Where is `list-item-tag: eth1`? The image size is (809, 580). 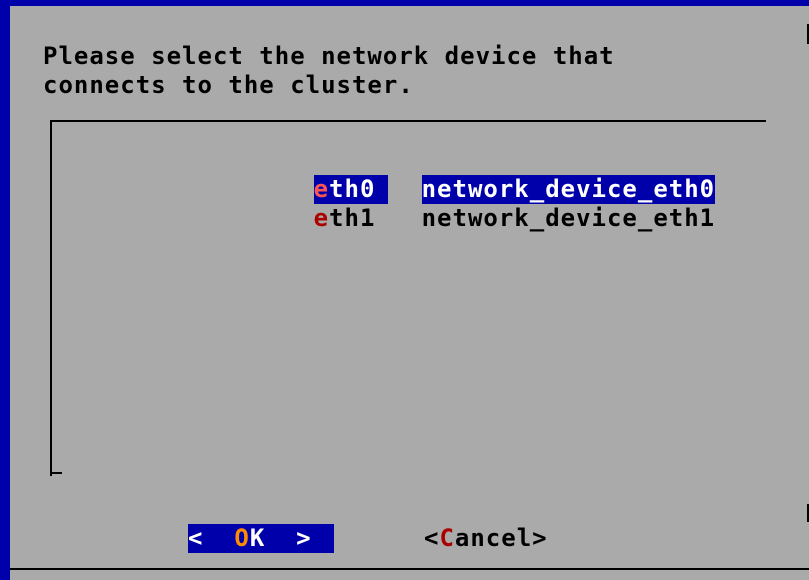
list-item-tag: eth1 is located at coordinates (351, 218).